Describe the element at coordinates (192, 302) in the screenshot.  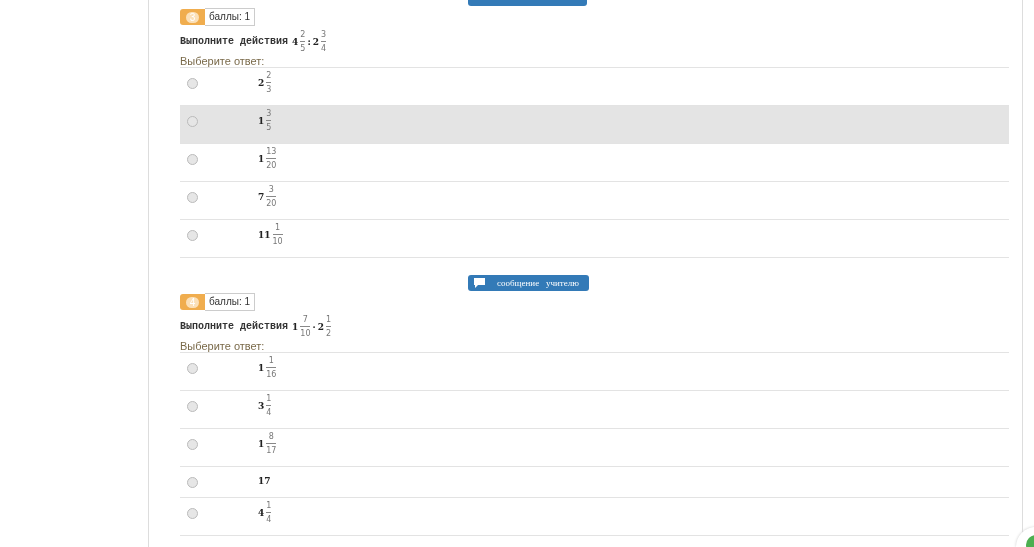
I see `question-number-badge: 4` at that location.